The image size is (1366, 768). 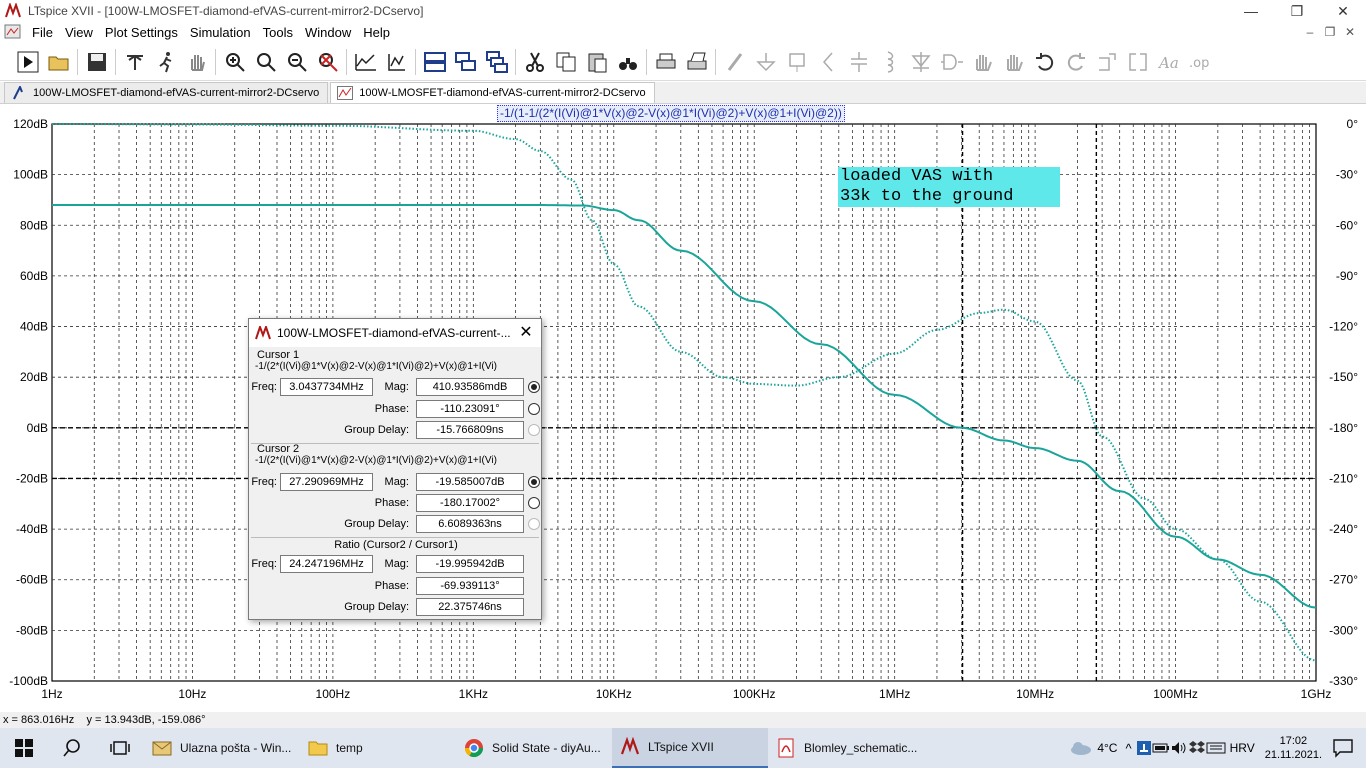 I want to click on run-button, so click(x=27, y=61).